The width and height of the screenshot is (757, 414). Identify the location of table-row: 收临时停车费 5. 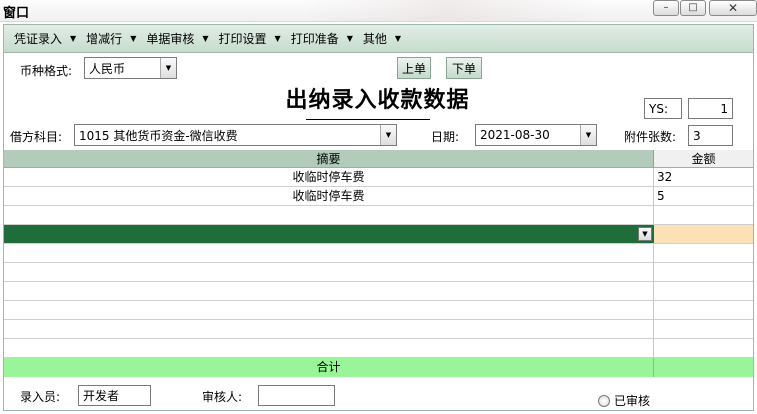
(378, 196).